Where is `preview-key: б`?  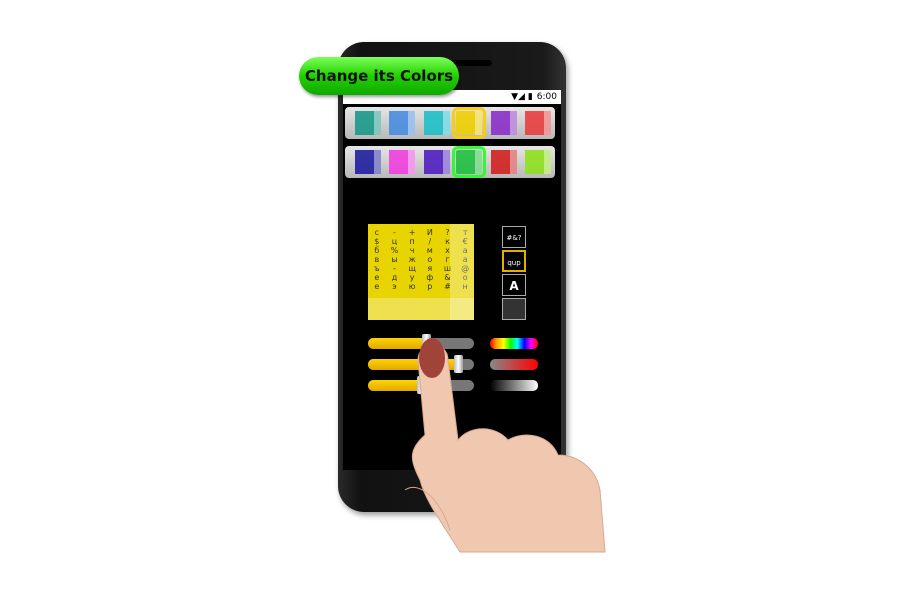
preview-key: б is located at coordinates (377, 250).